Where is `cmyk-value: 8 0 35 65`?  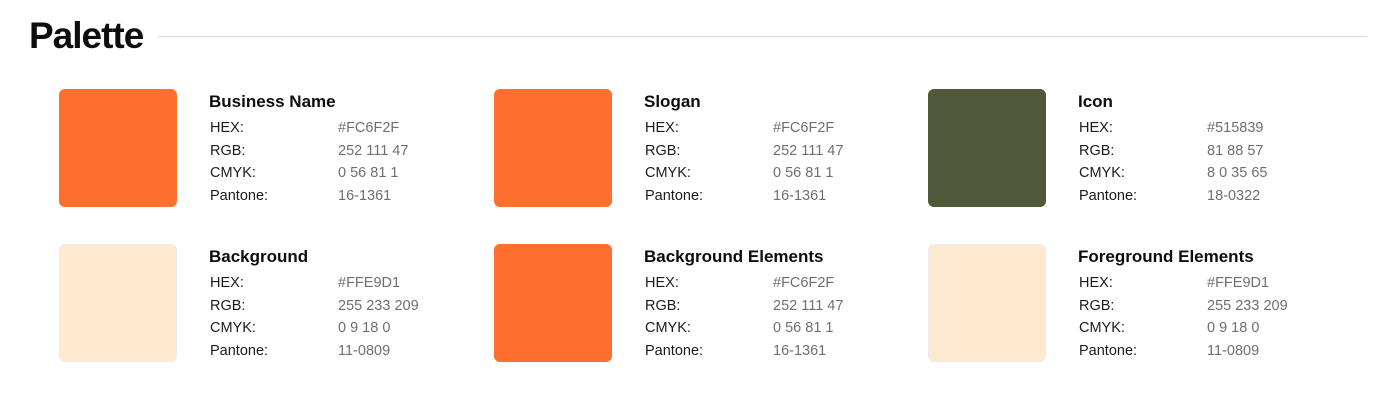
cmyk-value: 8 0 35 65 is located at coordinates (1237, 173).